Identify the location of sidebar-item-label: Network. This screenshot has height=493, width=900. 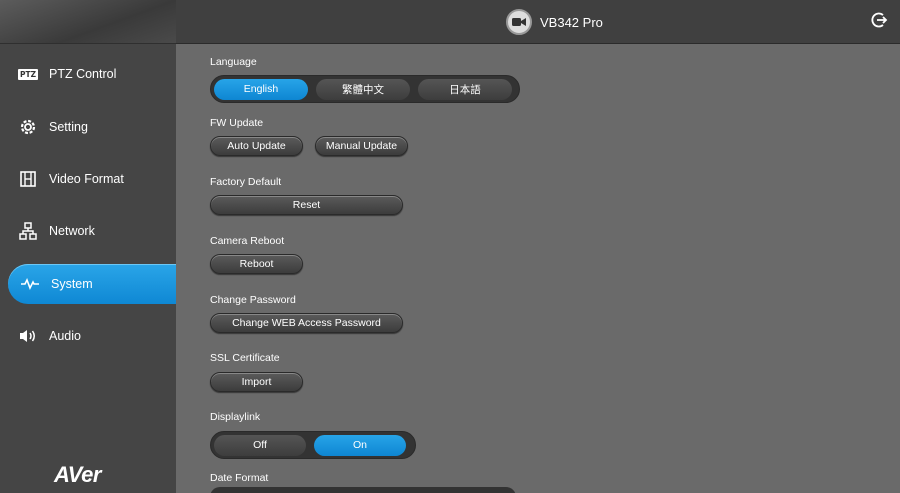
(72, 231).